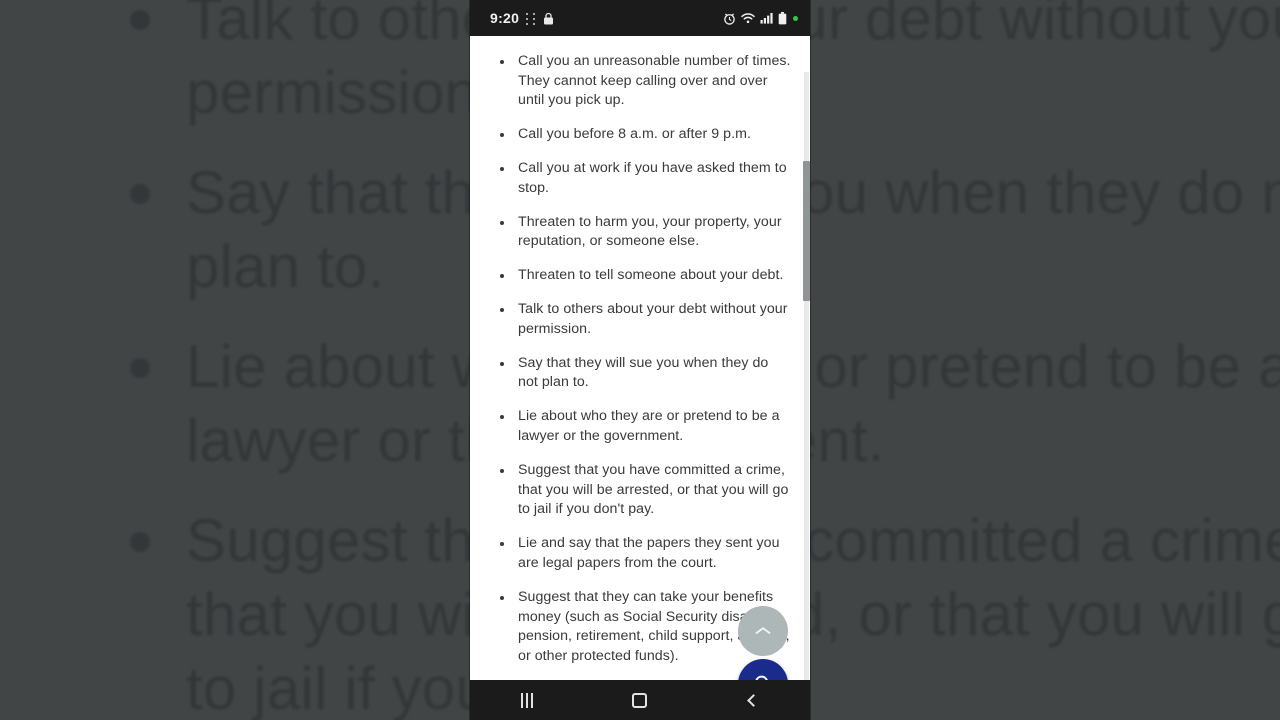 This screenshot has height=720, width=1280. I want to click on recents-button, so click(527, 700).